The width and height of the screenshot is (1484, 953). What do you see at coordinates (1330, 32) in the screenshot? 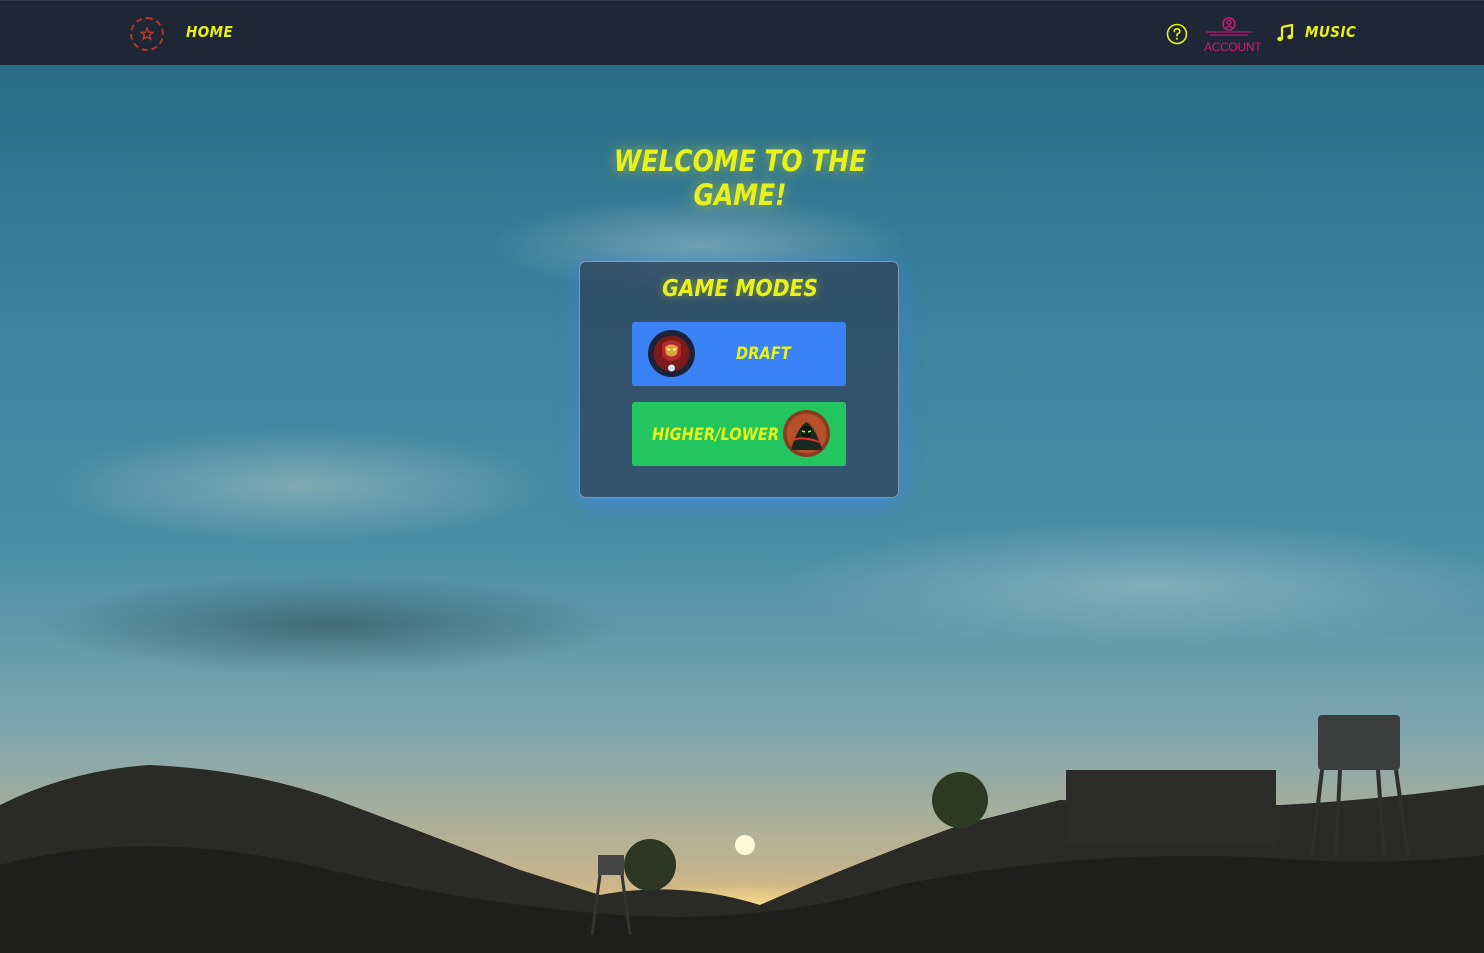
I see `music-link: MUSIC` at bounding box center [1330, 32].